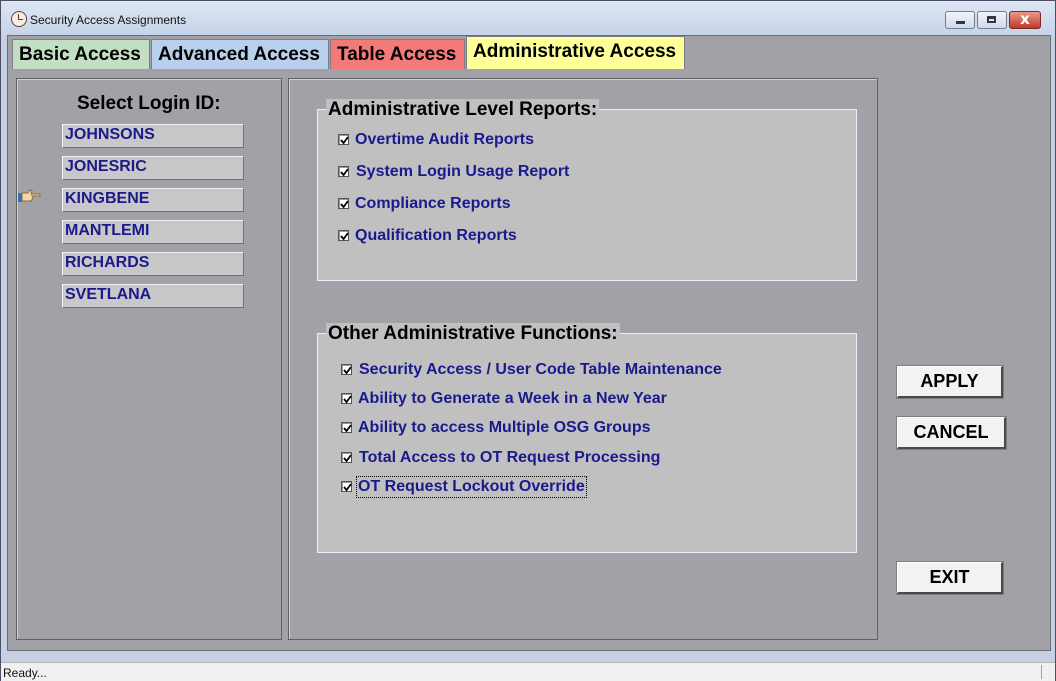 This screenshot has width=1056, height=681. What do you see at coordinates (950, 382) in the screenshot?
I see `apply-button: APPLY` at bounding box center [950, 382].